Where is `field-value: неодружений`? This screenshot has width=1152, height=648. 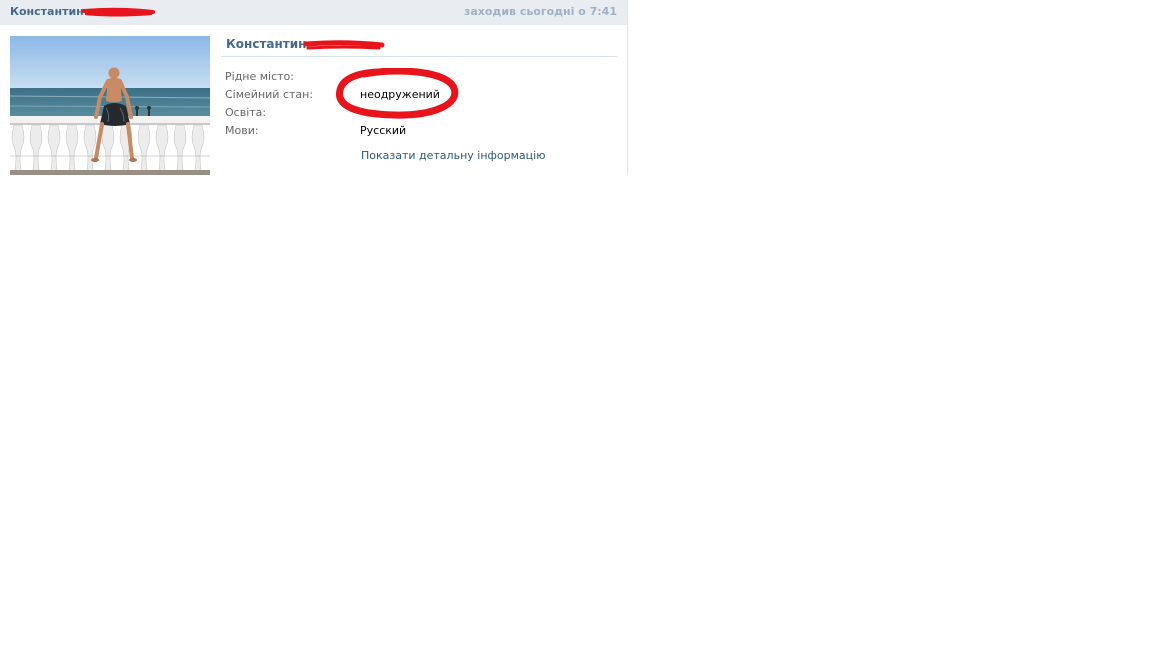 field-value: неодружений is located at coordinates (400, 95).